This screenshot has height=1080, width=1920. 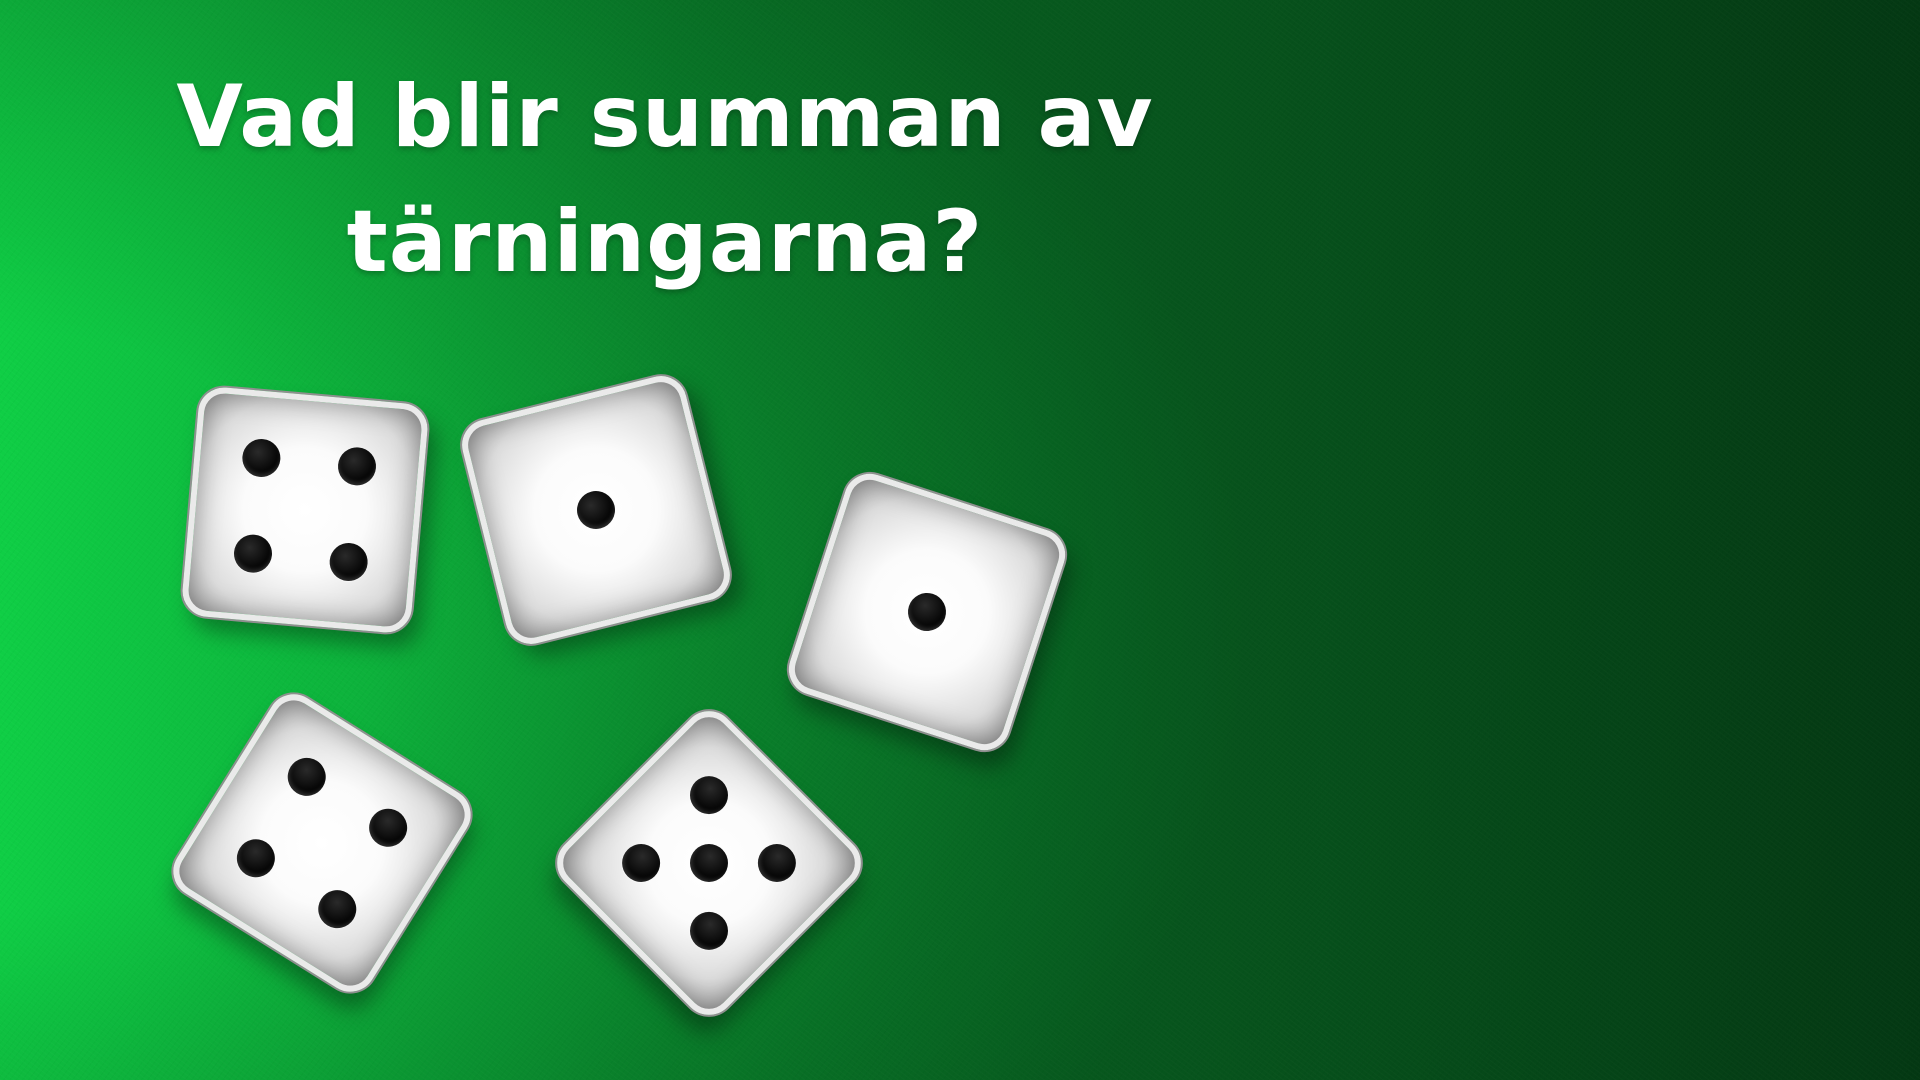 I want to click on question-heading: Vad blir summan av tärningarna?, so click(x=665, y=180).